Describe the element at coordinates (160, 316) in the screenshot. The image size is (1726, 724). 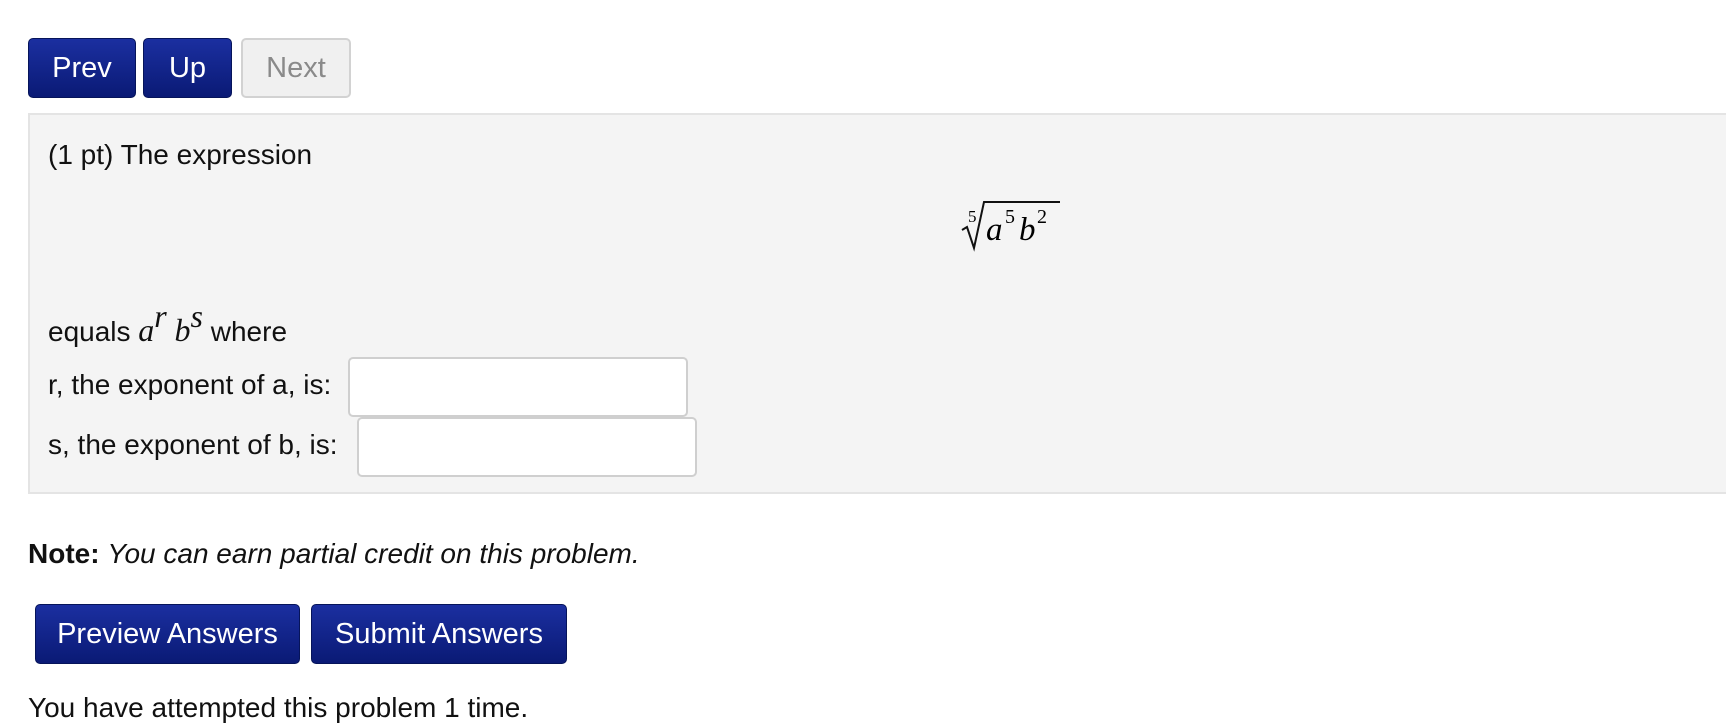
I see `equals-exp-r: r` at that location.